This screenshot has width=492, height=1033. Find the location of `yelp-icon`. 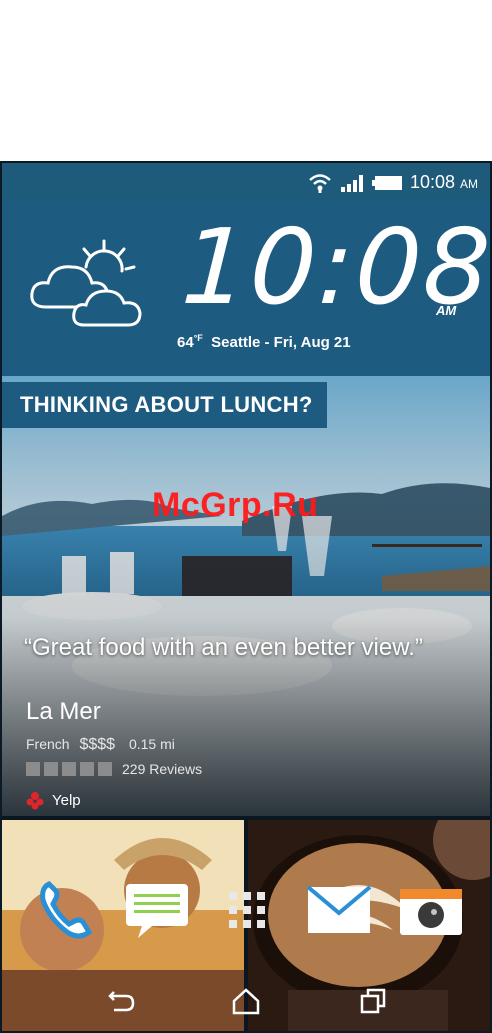

yelp-icon is located at coordinates (35, 801).